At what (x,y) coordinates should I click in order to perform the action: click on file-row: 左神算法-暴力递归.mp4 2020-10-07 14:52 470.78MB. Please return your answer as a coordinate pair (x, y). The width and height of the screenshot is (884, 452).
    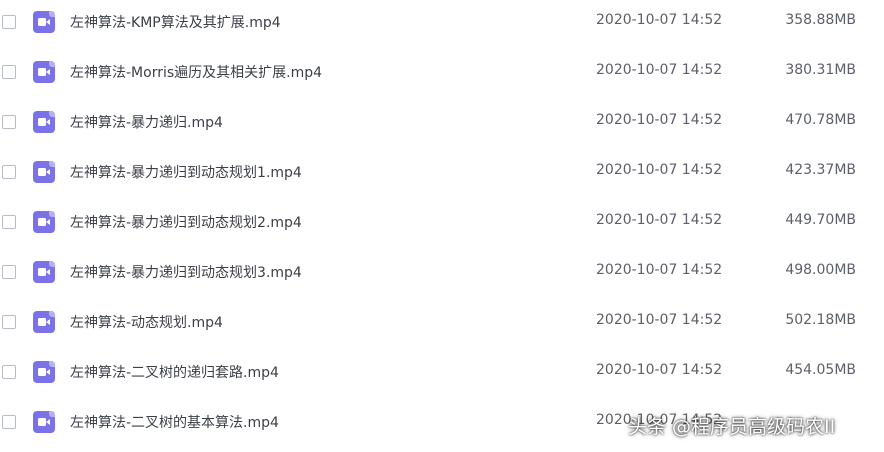
    Looking at the image, I should click on (442, 125).